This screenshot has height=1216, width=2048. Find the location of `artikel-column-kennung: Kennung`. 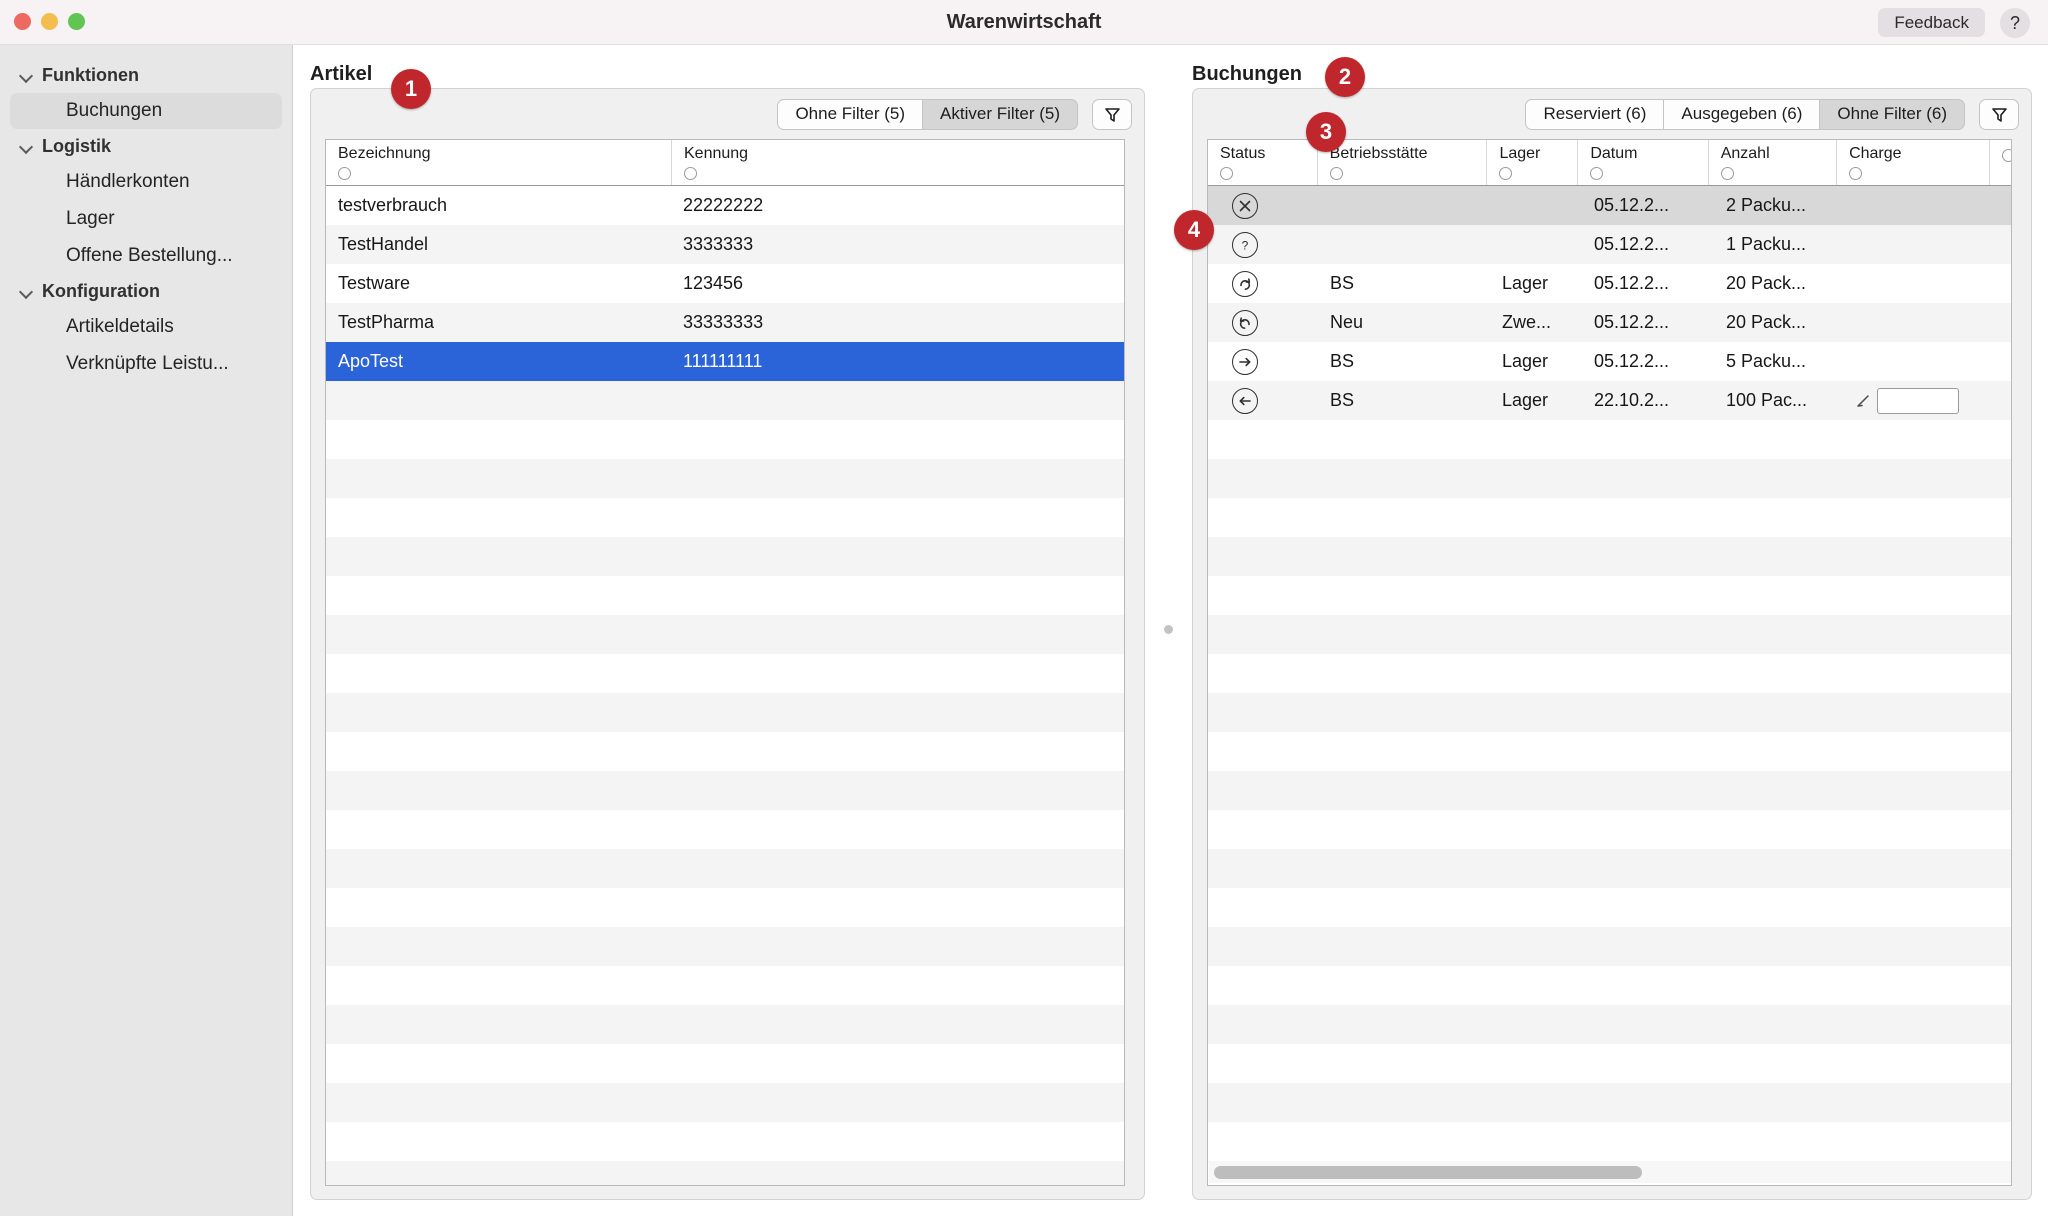

artikel-column-kennung: Kennung is located at coordinates (897, 162).